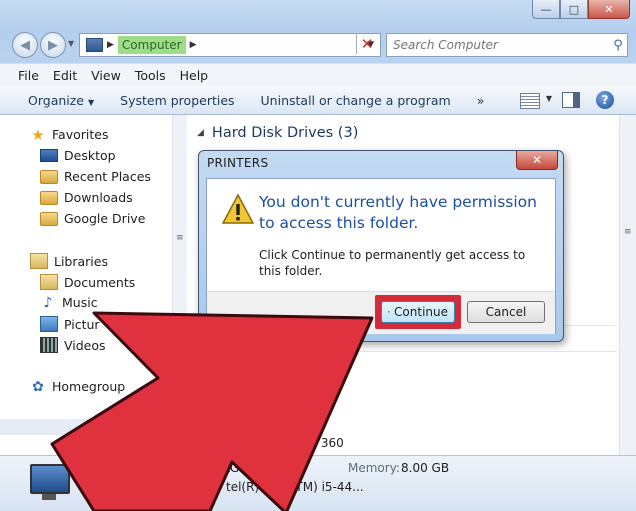  I want to click on group-header-hard-disk-drives: ◢ Hard Disk Drives (3), so click(277, 133).